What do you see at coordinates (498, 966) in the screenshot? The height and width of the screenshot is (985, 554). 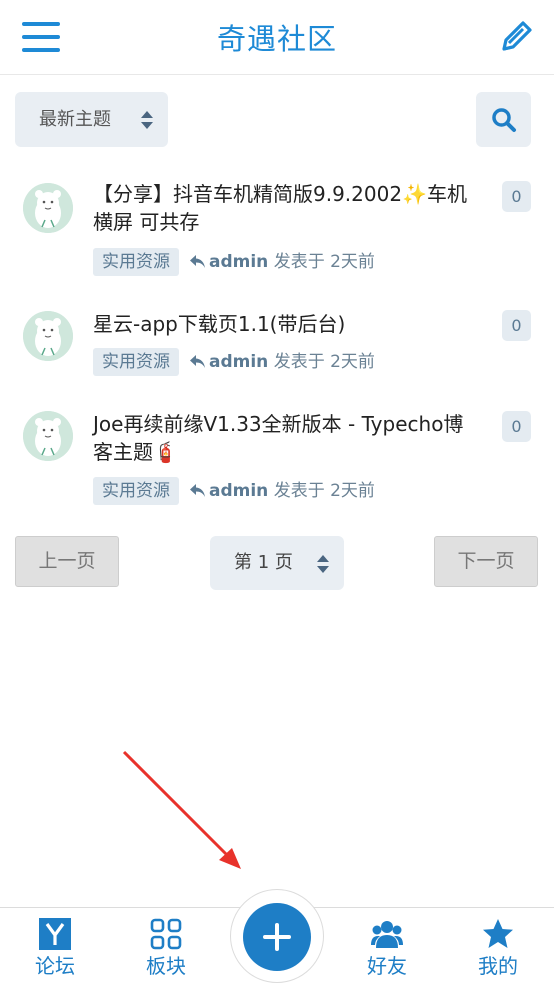 I see `nav-label-me: 我的` at bounding box center [498, 966].